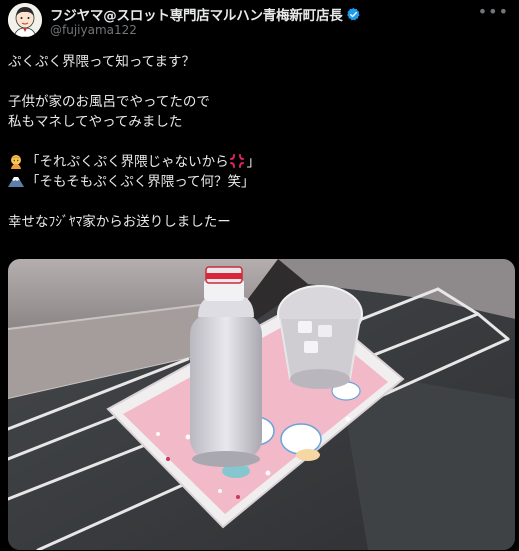  I want to click on text-line-6: 「それぷくぷく界隈じゃないから 」, so click(258, 162).